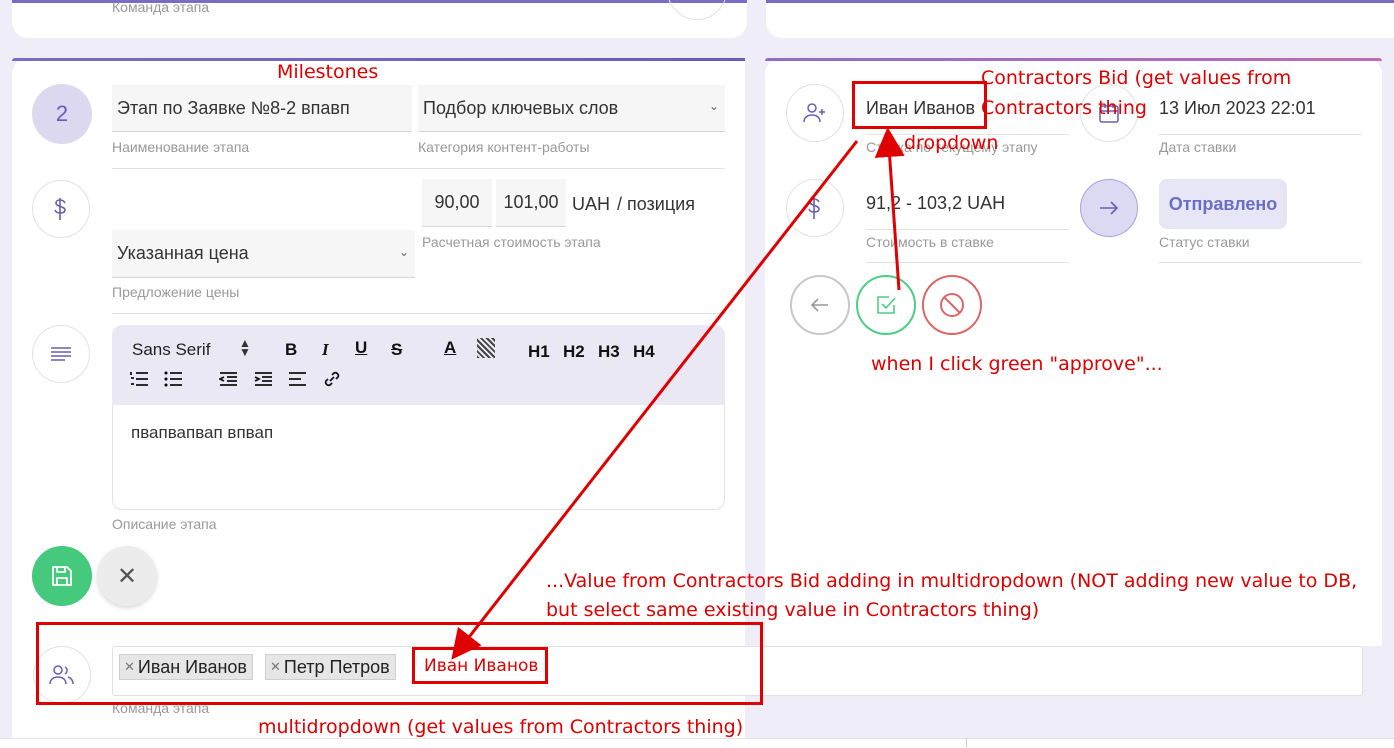  I want to click on annotation-arrow-to-bid, so click(889, 209).